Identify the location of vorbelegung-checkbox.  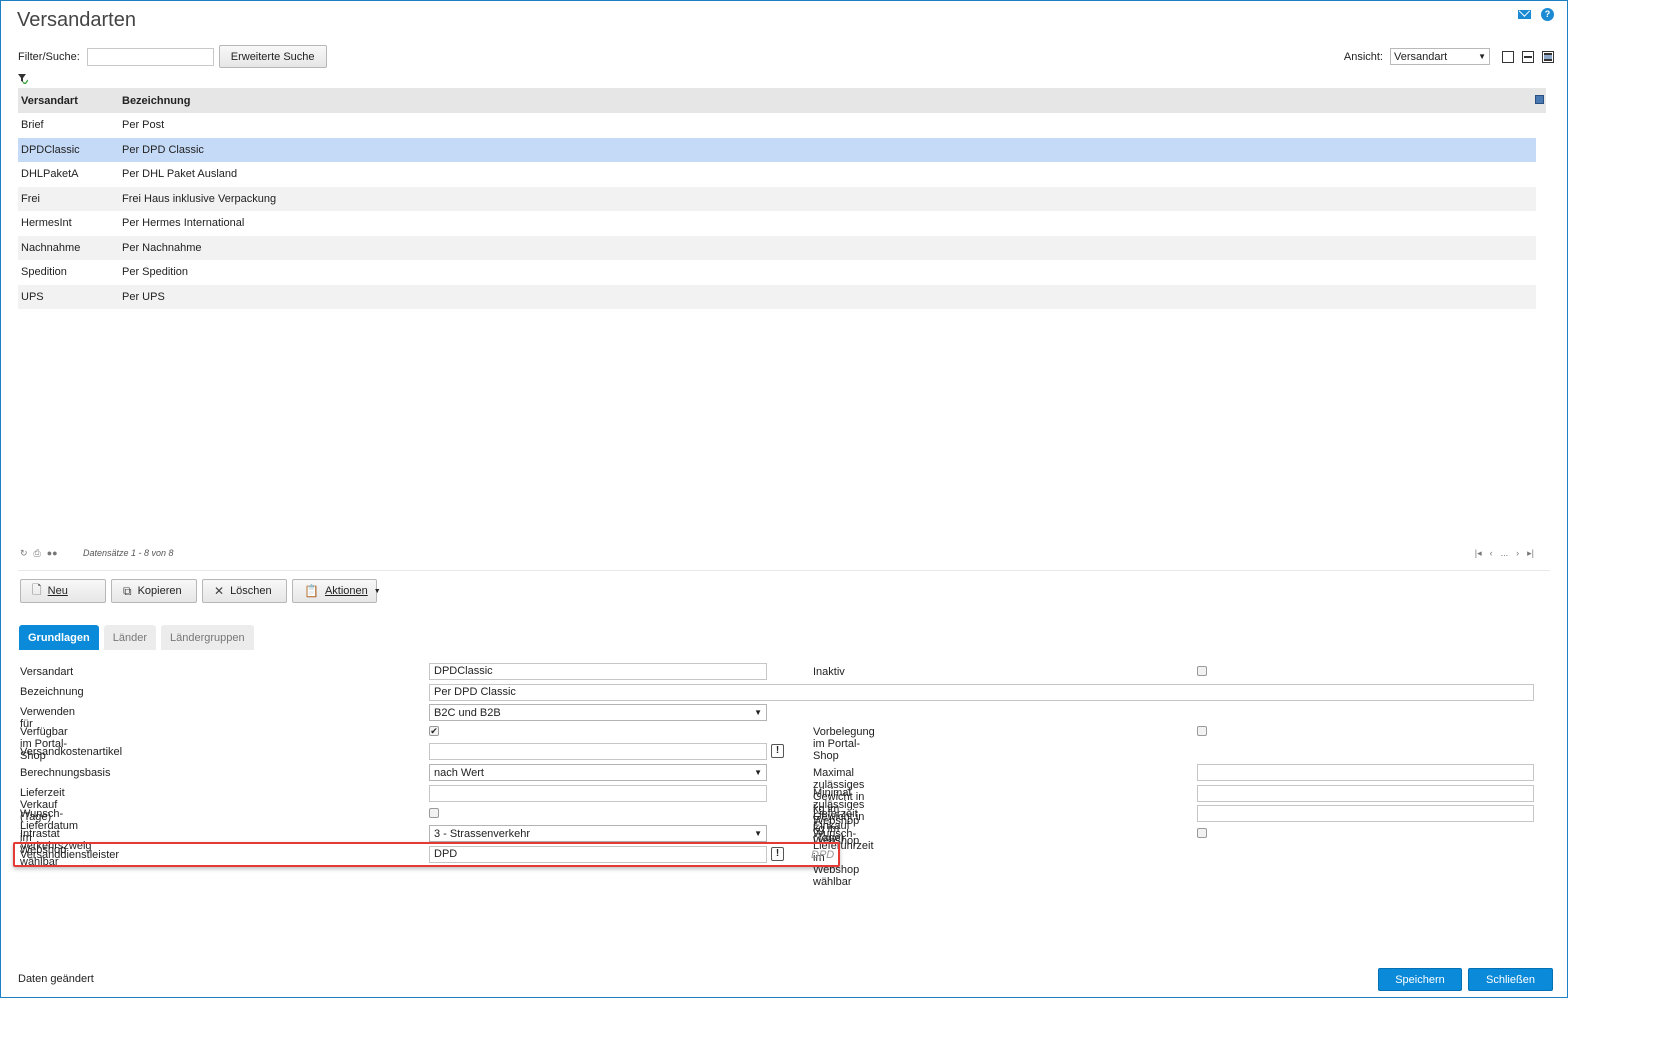
(1202, 731).